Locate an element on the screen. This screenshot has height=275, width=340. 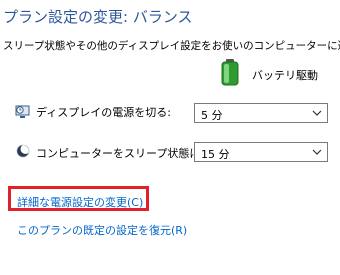
moon-icon is located at coordinates (23, 151).